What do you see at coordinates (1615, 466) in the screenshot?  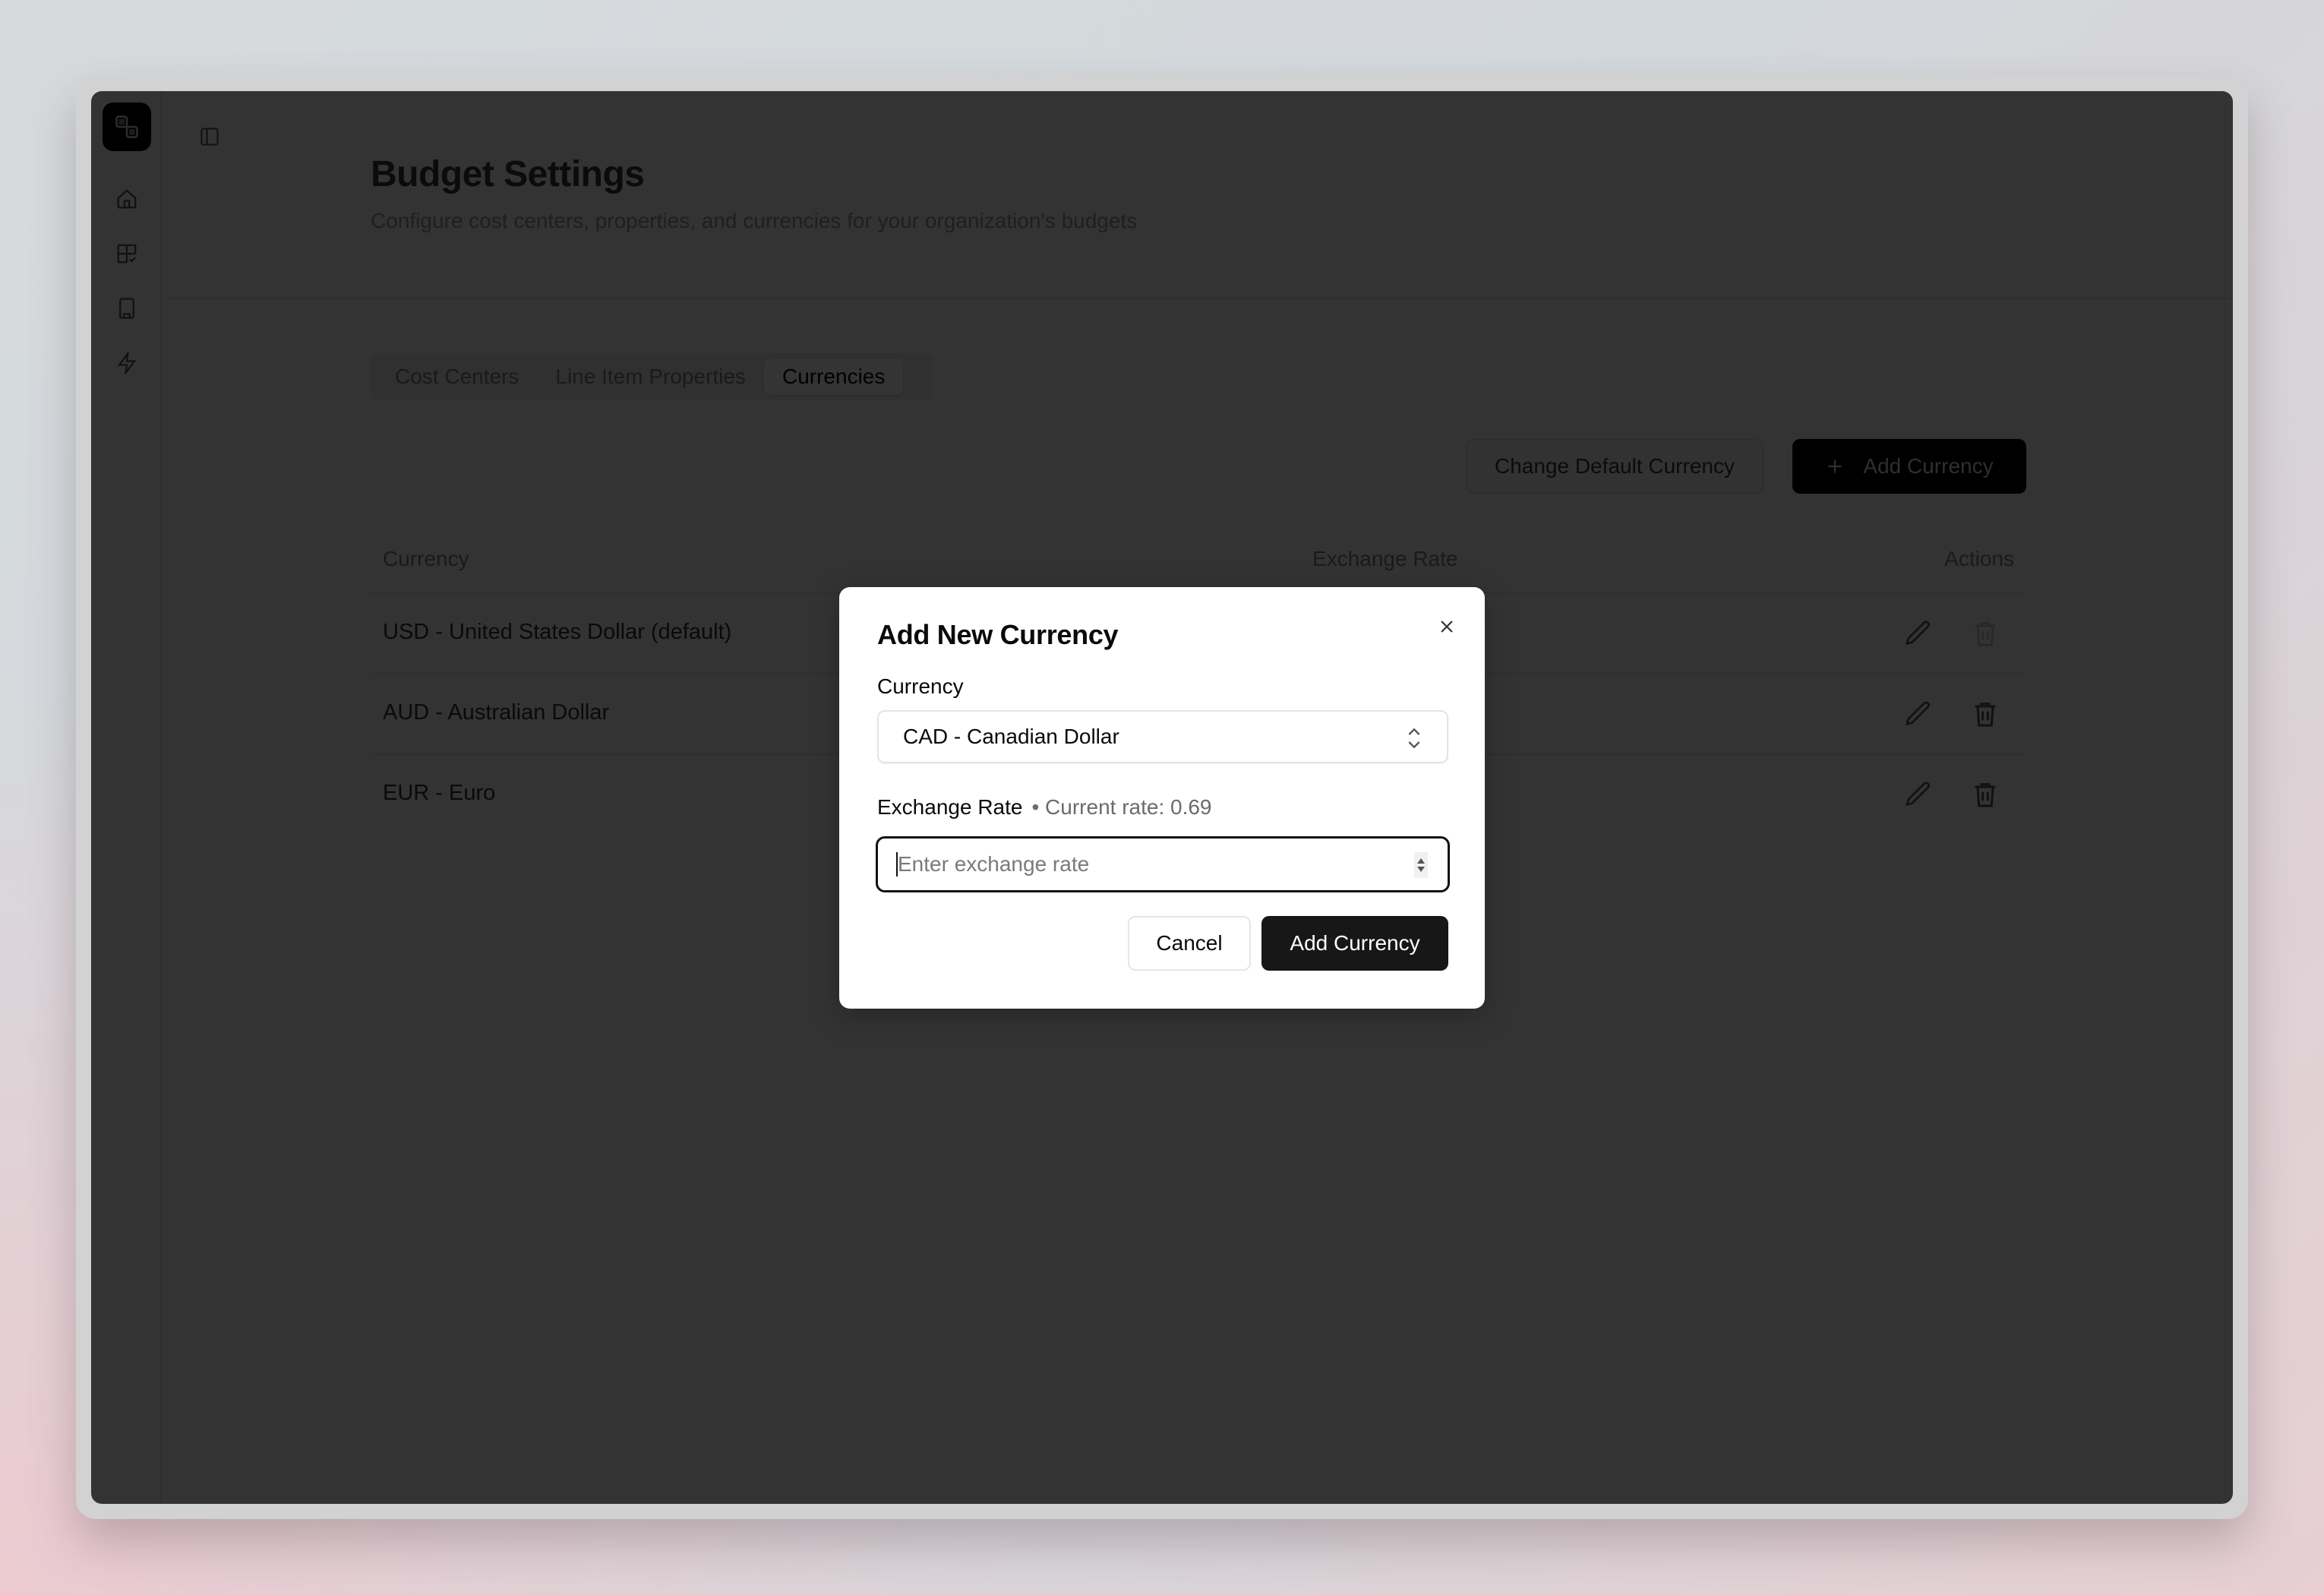 I see `change-default-currency-button: Change Default Currency` at bounding box center [1615, 466].